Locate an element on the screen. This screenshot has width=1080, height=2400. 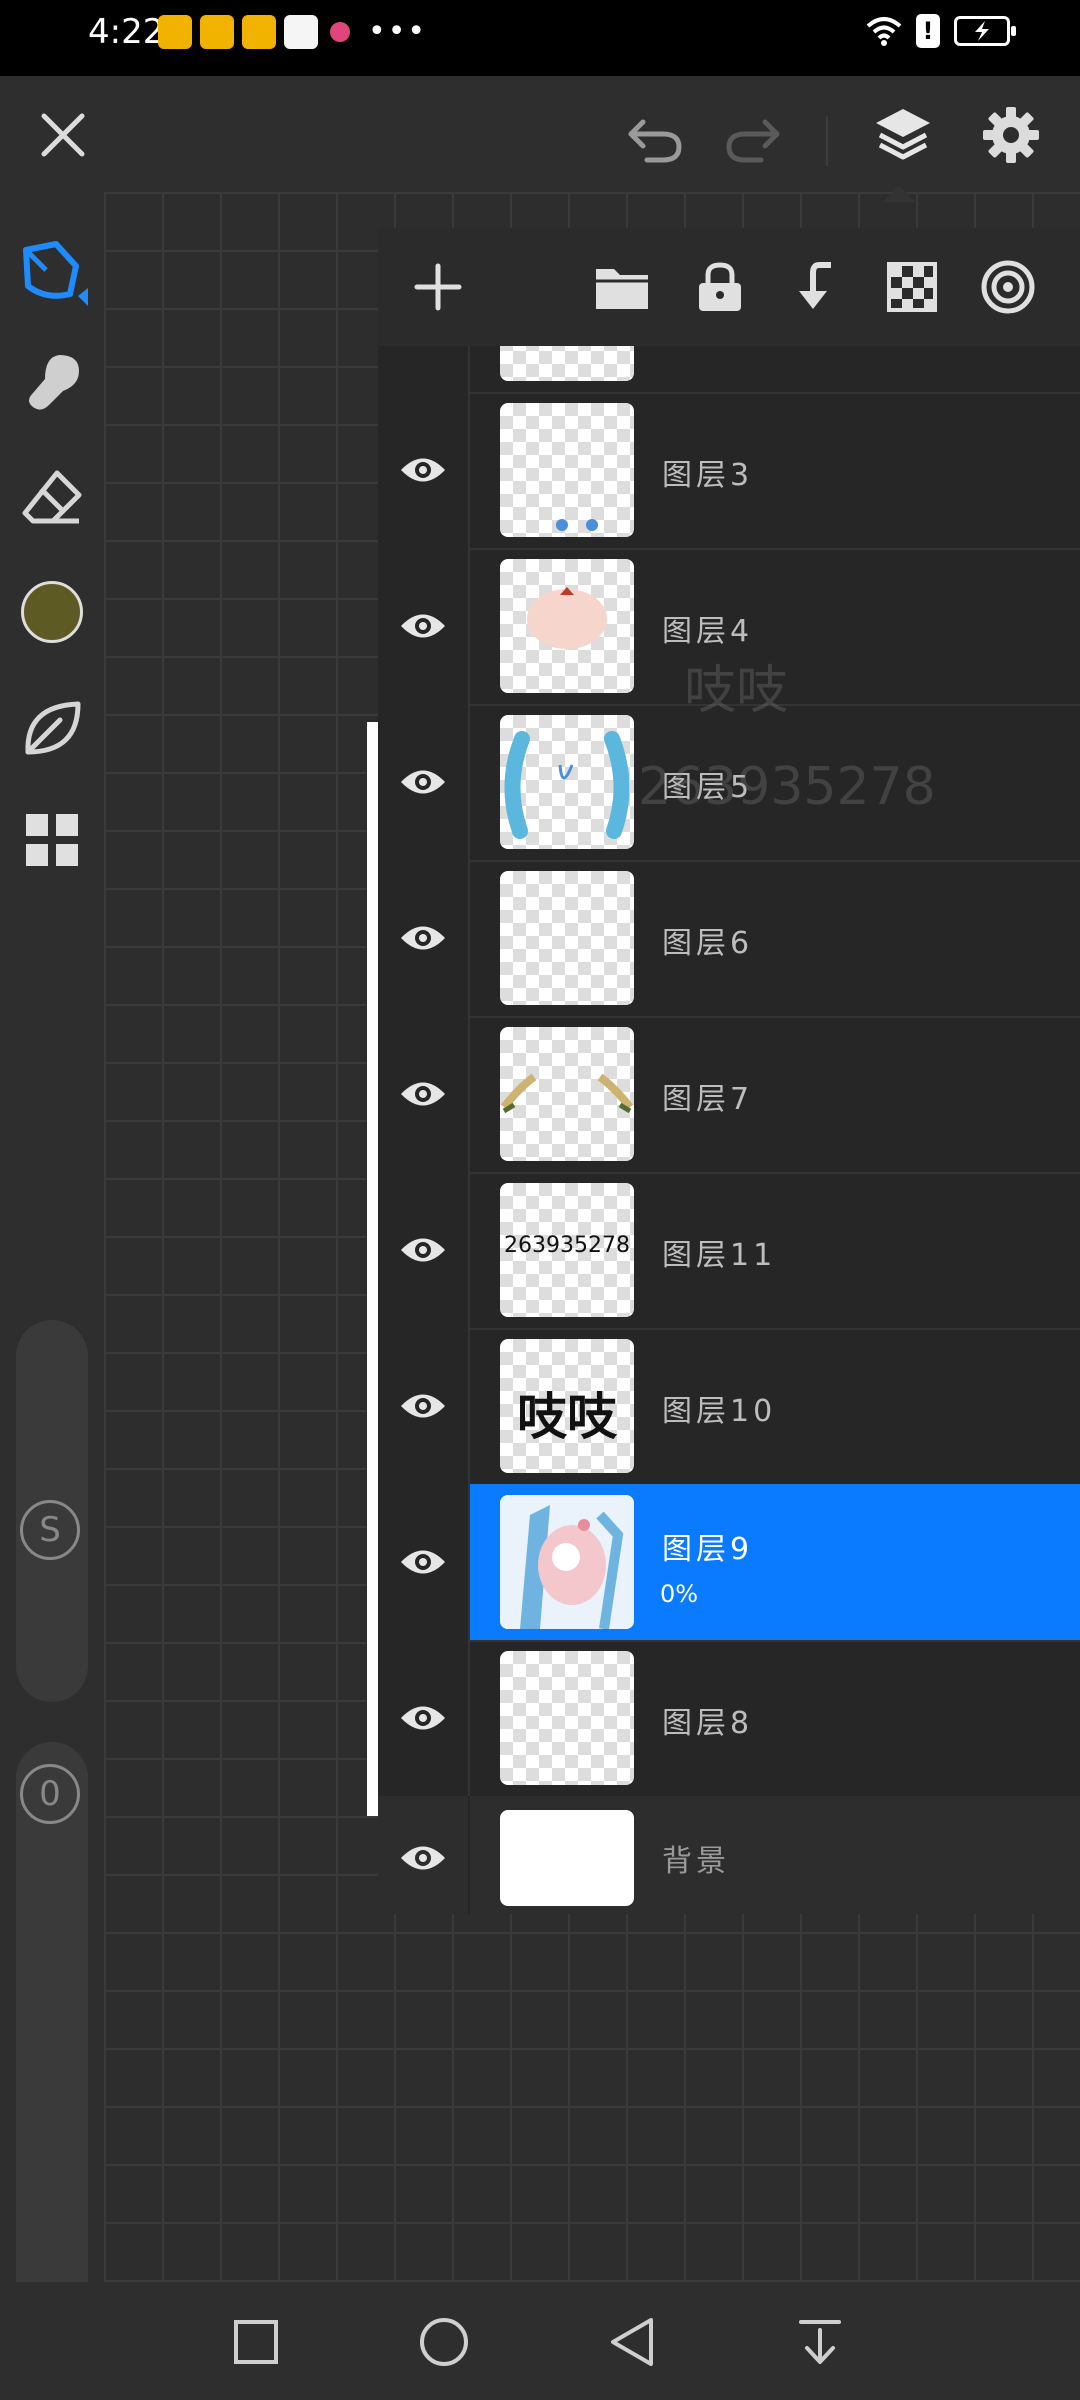
panel-pointer is located at coordinates (899, 194).